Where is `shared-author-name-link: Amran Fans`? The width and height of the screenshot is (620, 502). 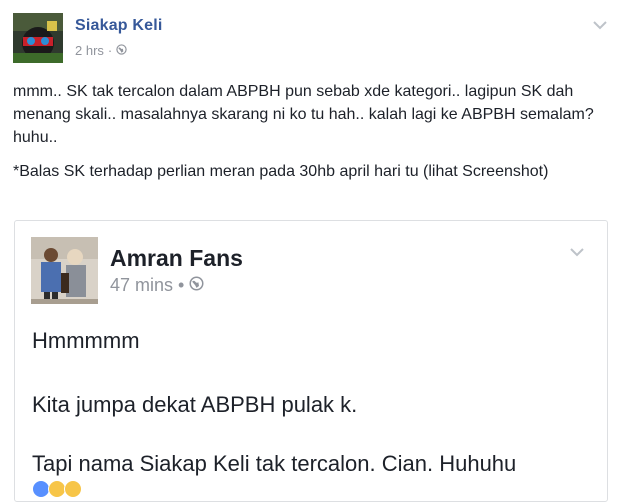
shared-author-name-link: Amran Fans is located at coordinates (176, 258).